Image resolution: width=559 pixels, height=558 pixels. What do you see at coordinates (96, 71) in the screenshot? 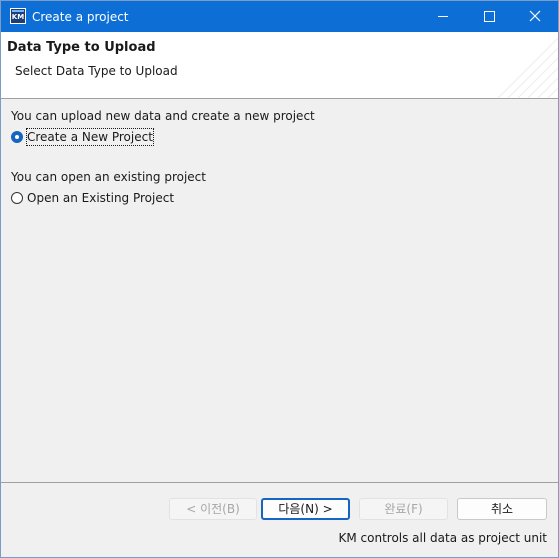
I see `page-subtitle: Select Data Type to Upload` at bounding box center [96, 71].